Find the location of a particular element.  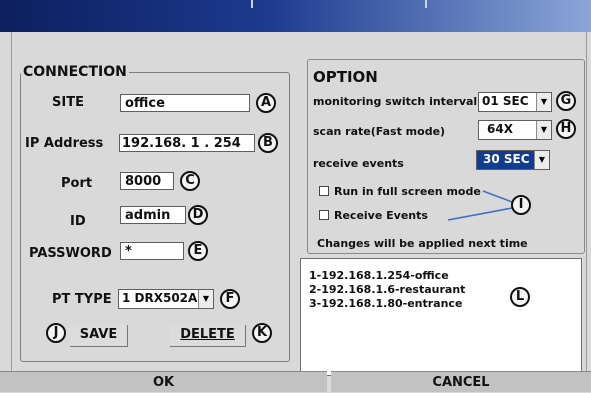

monitoring-interval-label: monitoring switch interval is located at coordinates (395, 101).